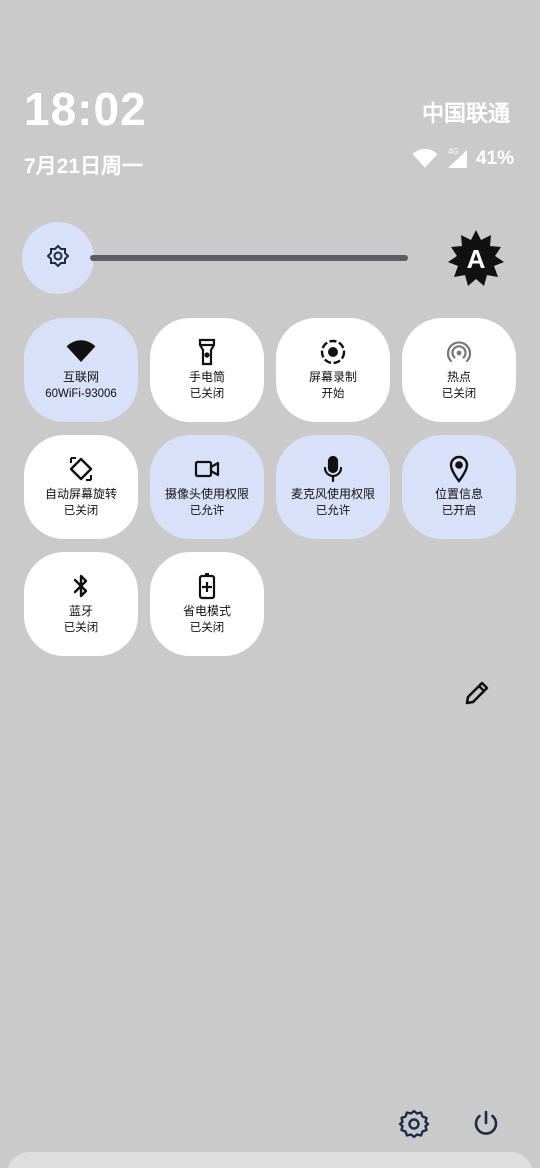 This screenshot has width=540, height=1168. What do you see at coordinates (207, 469) in the screenshot?
I see `camera-icon` at bounding box center [207, 469].